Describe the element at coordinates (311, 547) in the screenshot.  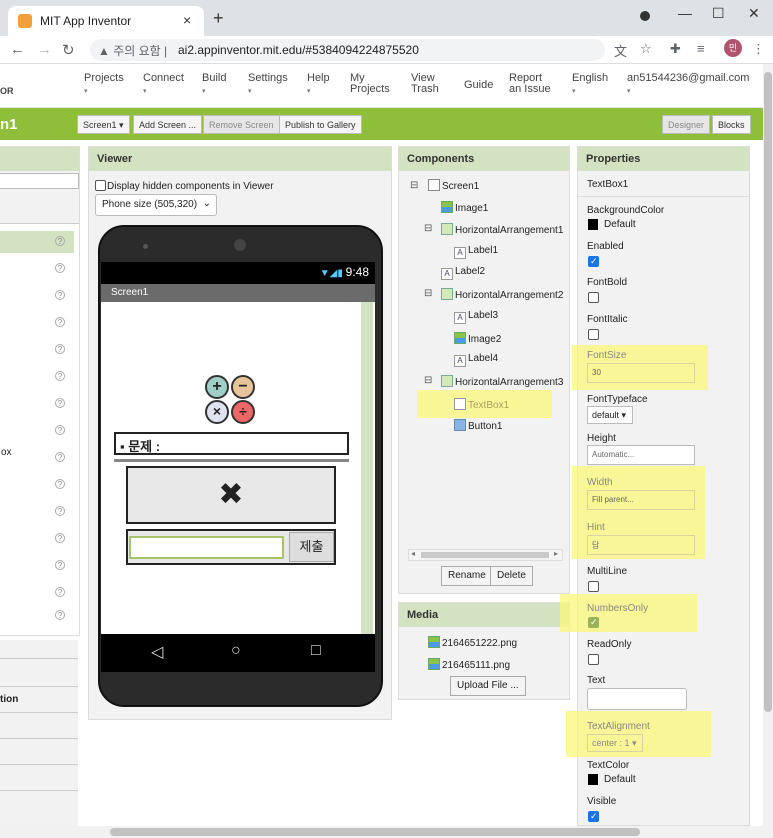
I see `submit-button: 제출` at that location.